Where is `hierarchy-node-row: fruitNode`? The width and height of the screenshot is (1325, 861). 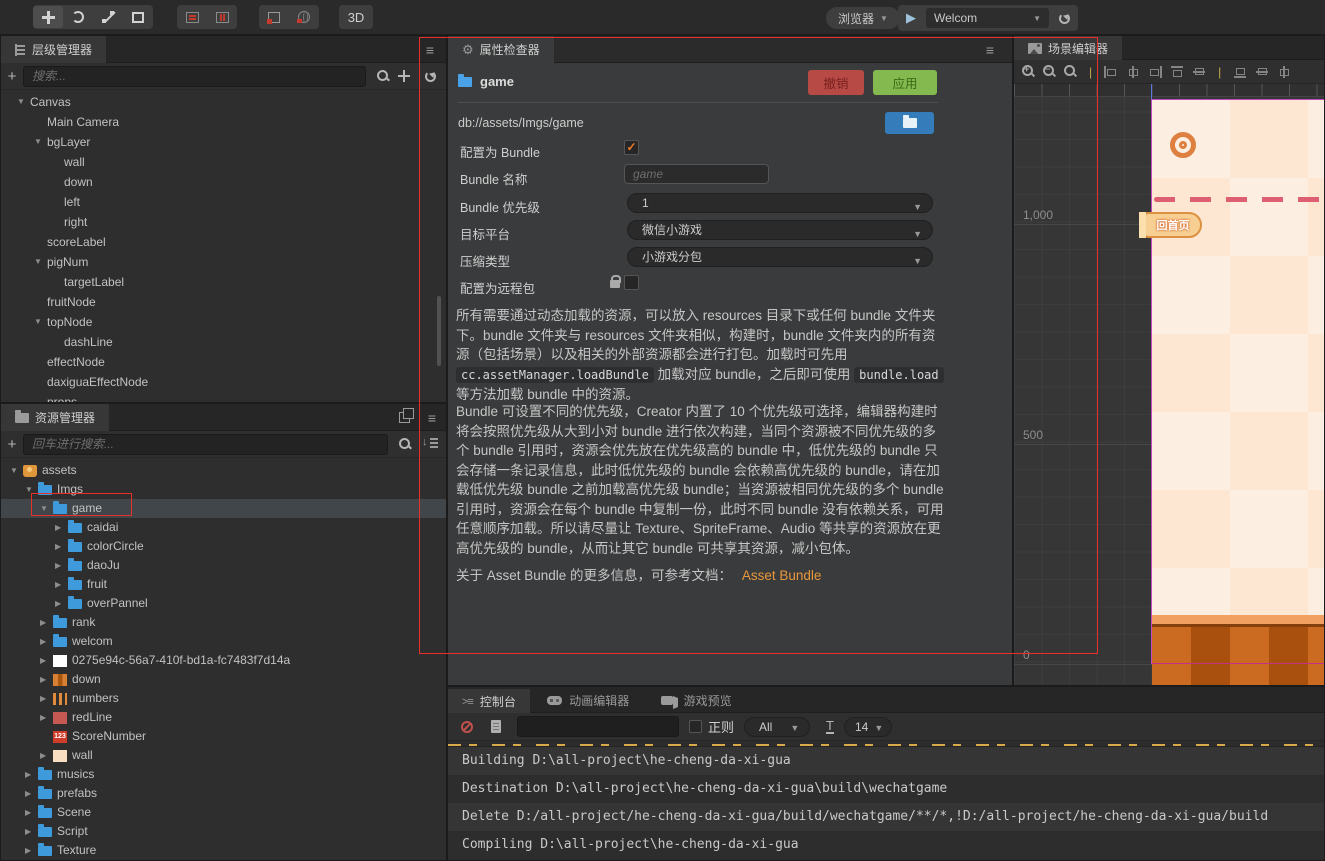
hierarchy-node-row: fruitNode is located at coordinates (223, 302).